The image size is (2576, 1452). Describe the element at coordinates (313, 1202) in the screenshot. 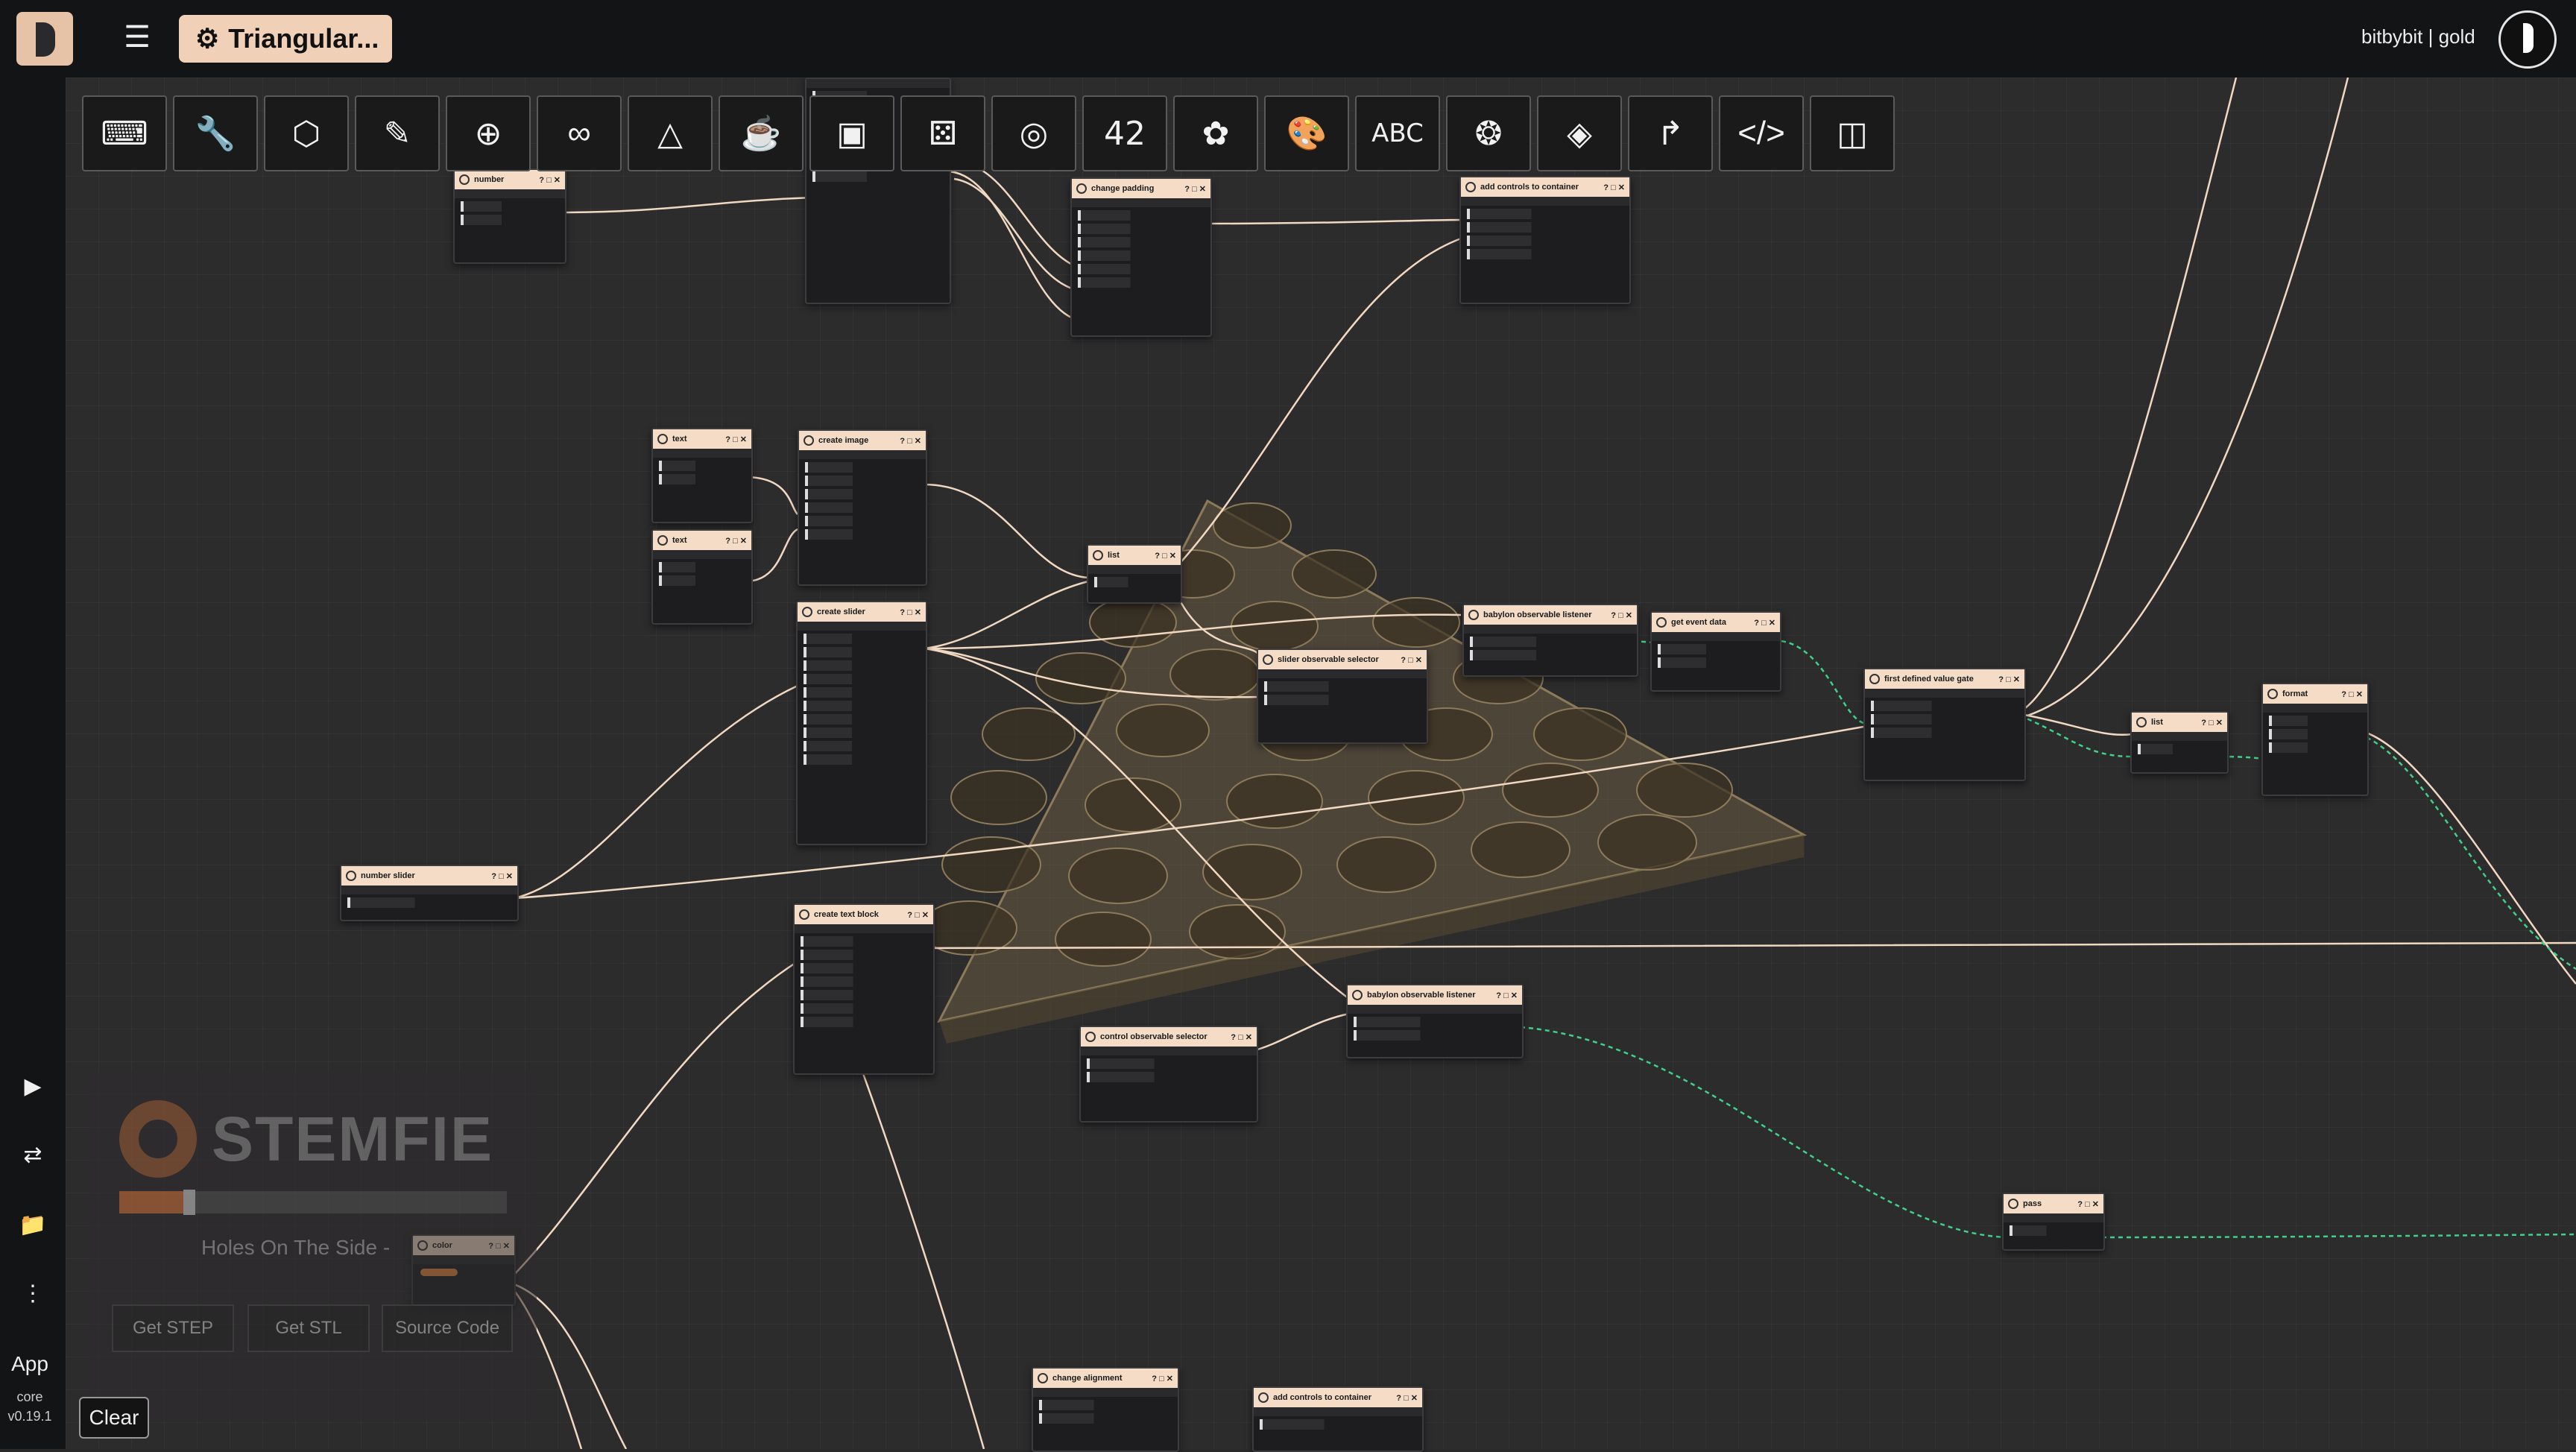

I see `holes-slider` at that location.